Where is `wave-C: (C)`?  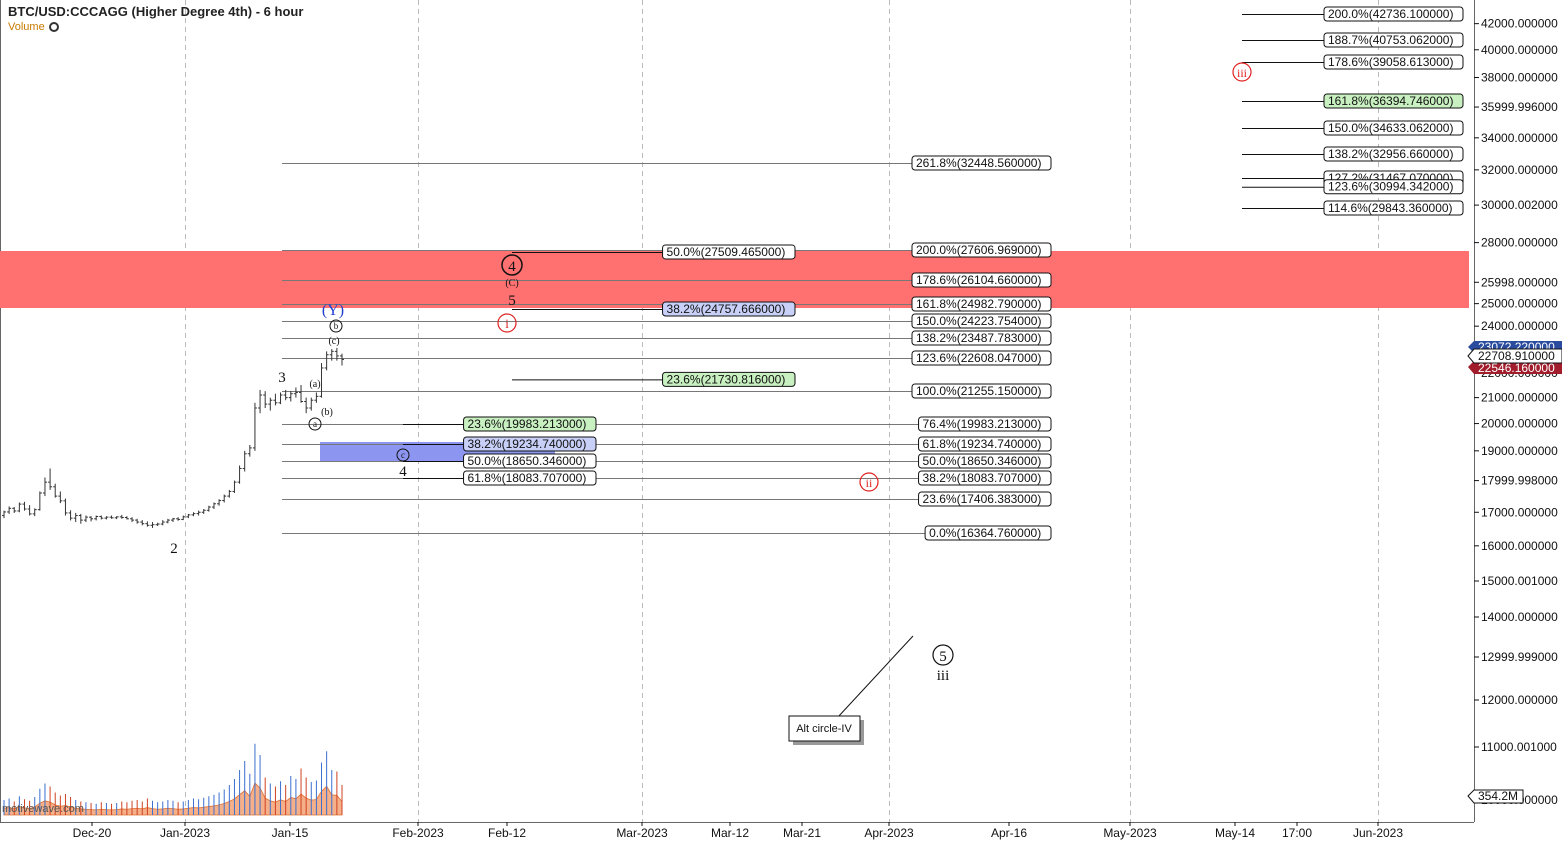
wave-C: (C) is located at coordinates (511, 283).